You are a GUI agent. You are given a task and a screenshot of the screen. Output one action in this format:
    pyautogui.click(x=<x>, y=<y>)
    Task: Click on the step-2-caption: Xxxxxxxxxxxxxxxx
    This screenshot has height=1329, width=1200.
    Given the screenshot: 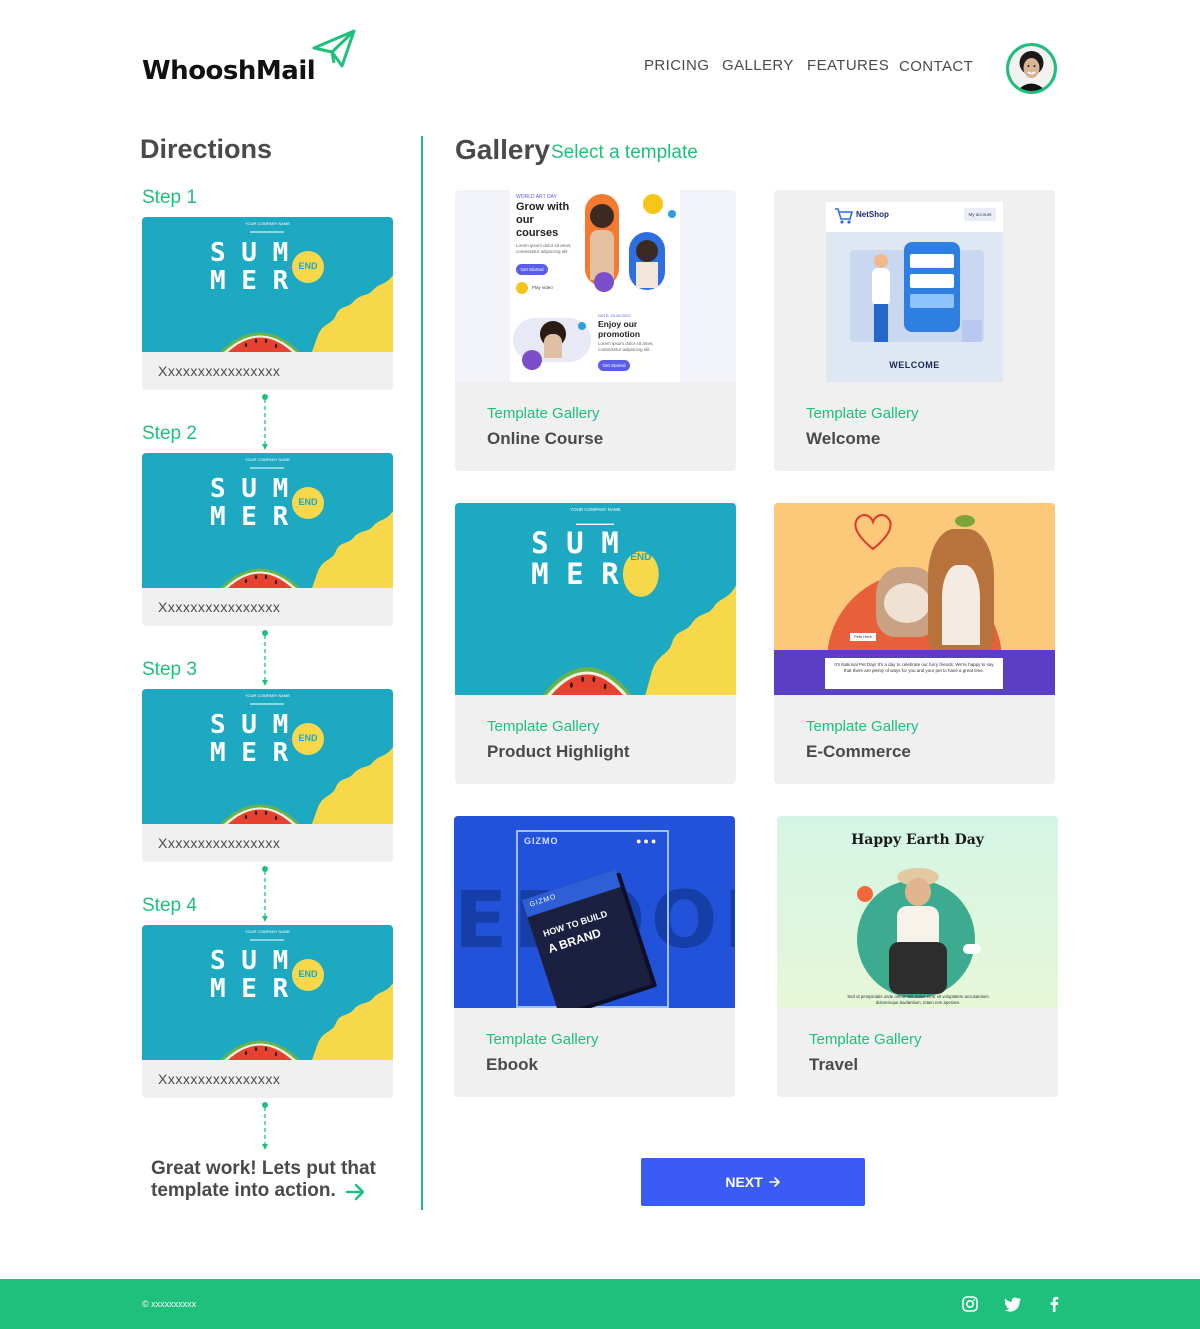 What is the action you would take?
    pyautogui.click(x=219, y=607)
    